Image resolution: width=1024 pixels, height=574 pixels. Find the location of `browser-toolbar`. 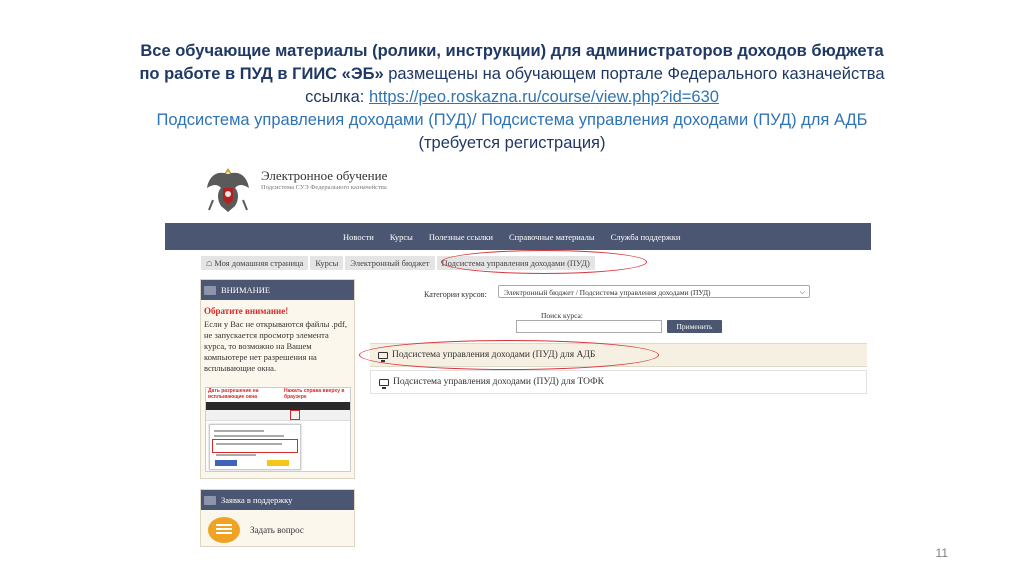

browser-toolbar is located at coordinates (278, 415).